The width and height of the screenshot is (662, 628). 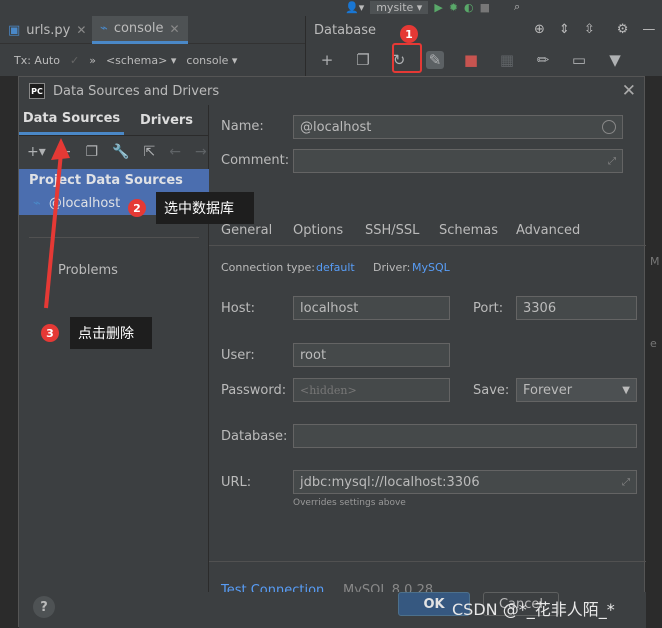 I want to click on tab-options: Options, so click(x=318, y=230).